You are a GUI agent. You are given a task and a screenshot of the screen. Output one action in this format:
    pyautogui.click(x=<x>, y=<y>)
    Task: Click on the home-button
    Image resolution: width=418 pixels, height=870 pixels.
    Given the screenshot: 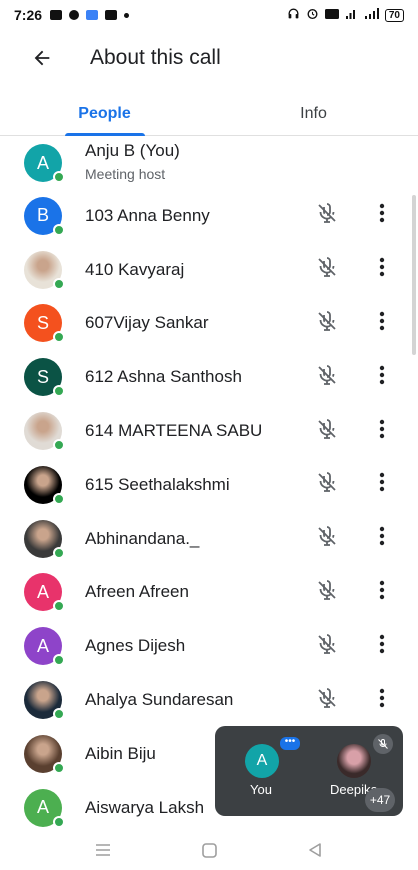 What is the action you would take?
    pyautogui.click(x=209, y=850)
    